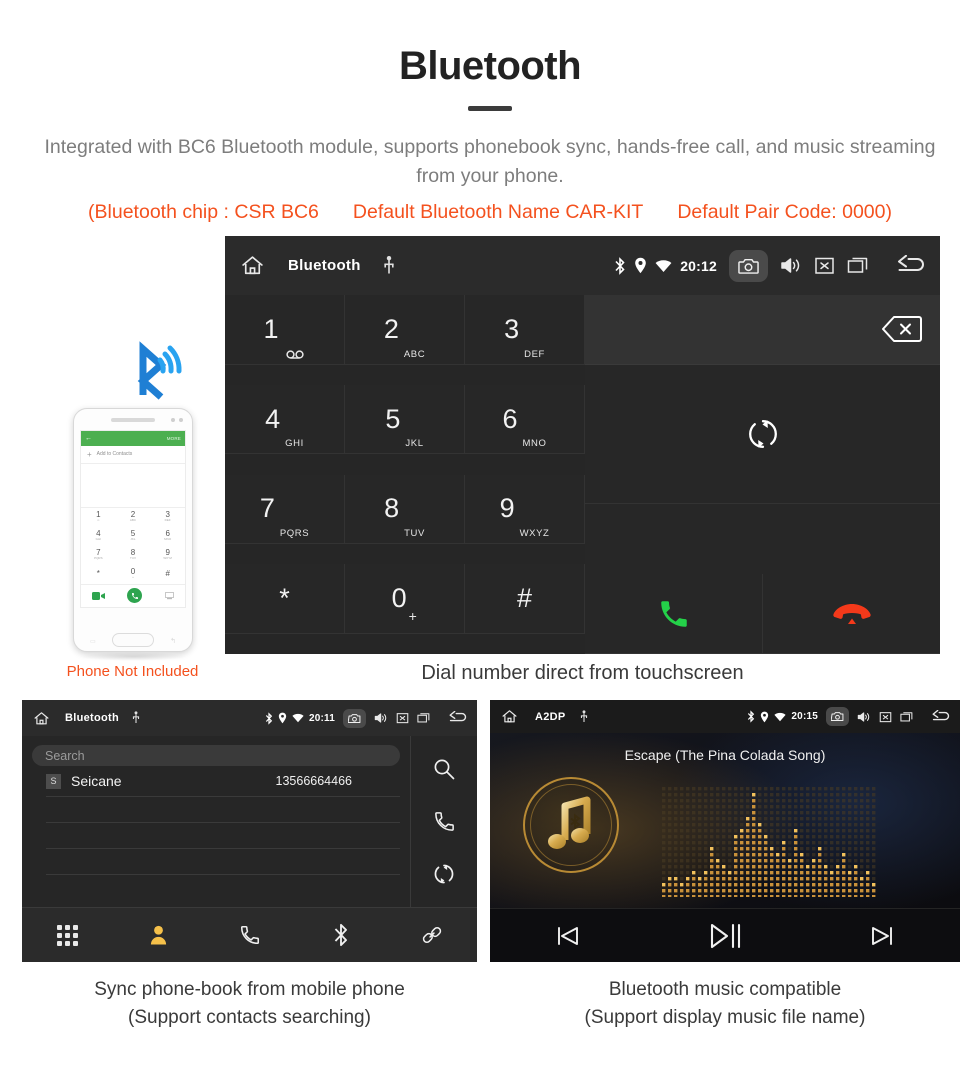 The height and width of the screenshot is (1091, 980). I want to click on play-pause-button, so click(725, 936).